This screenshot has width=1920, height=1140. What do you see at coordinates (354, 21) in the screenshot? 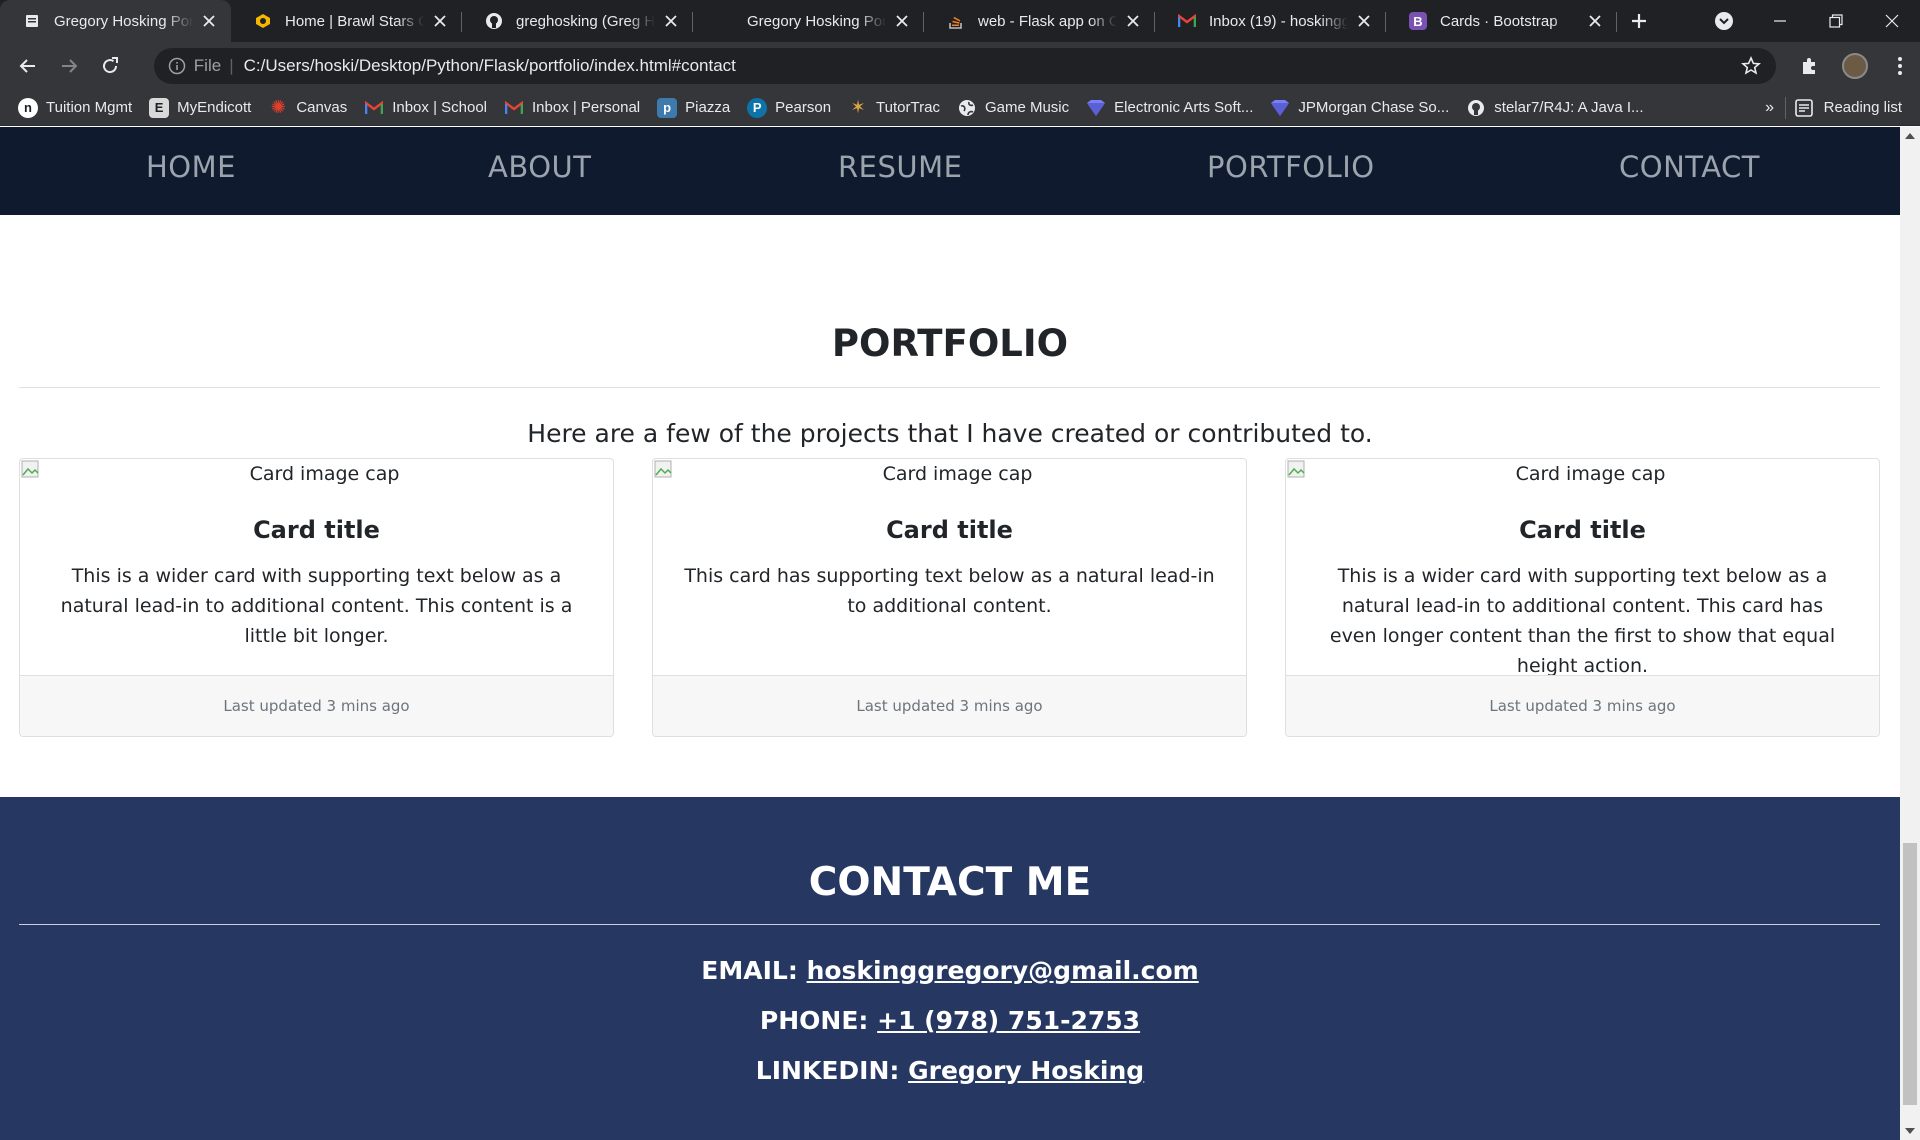
I see `tab-label: Home | Brawl Stars Community` at bounding box center [354, 21].